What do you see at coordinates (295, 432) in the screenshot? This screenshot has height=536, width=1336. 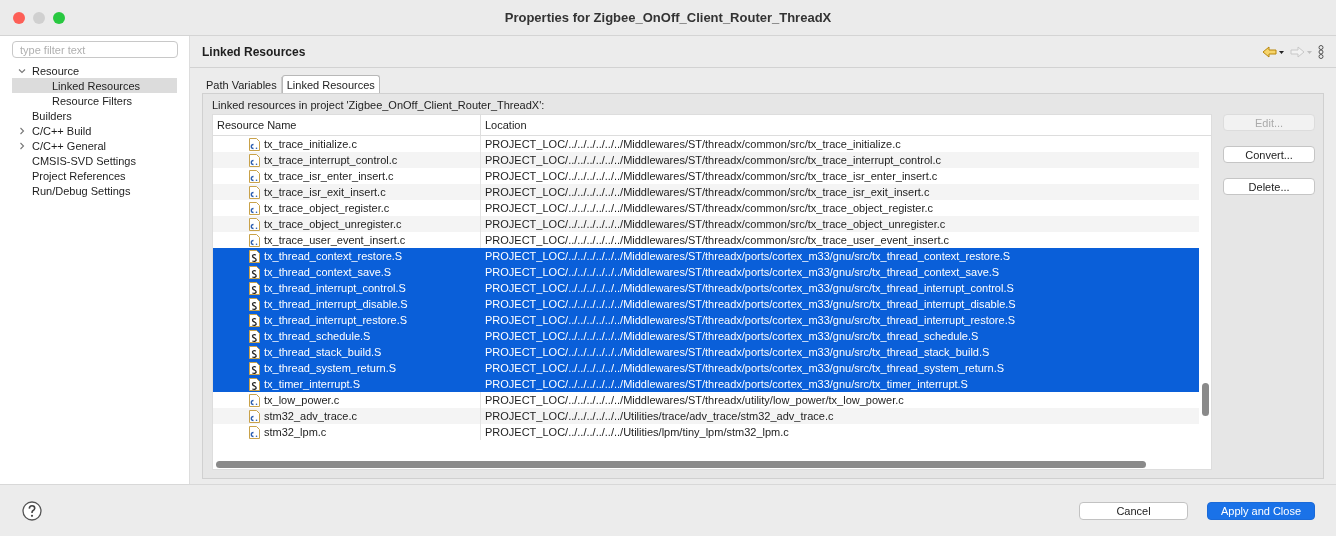 I see `file-name: stm32_lpm.c` at bounding box center [295, 432].